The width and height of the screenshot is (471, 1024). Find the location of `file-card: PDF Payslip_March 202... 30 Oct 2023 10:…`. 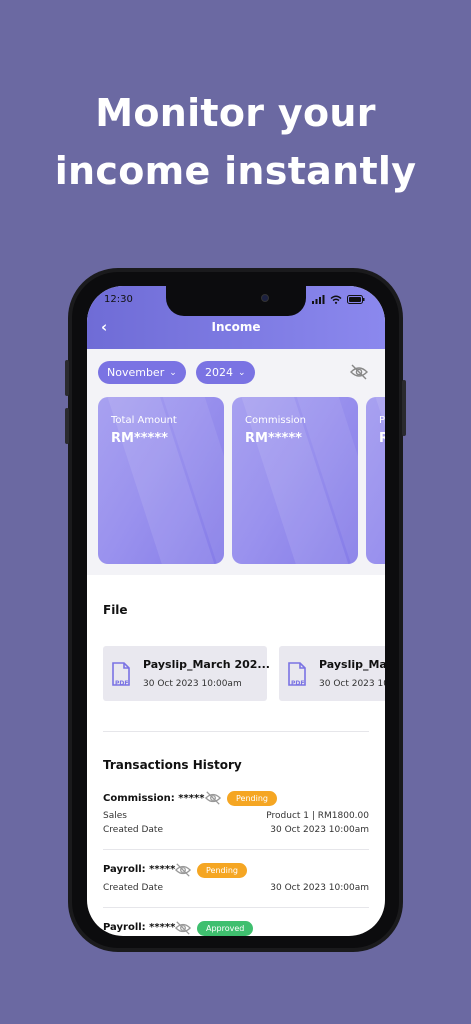

file-card: PDF Payslip_March 202... 30 Oct 2023 10:… is located at coordinates (186, 673).